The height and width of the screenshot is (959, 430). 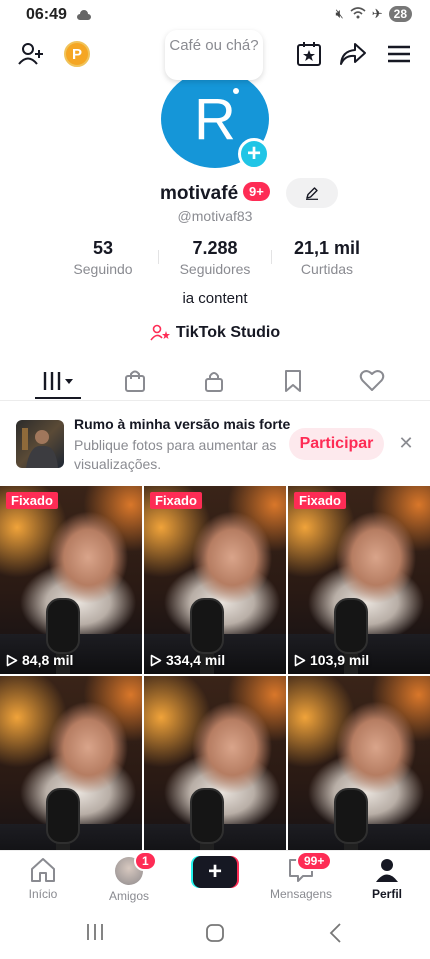 What do you see at coordinates (336, 444) in the screenshot?
I see `join-button: Participar` at bounding box center [336, 444].